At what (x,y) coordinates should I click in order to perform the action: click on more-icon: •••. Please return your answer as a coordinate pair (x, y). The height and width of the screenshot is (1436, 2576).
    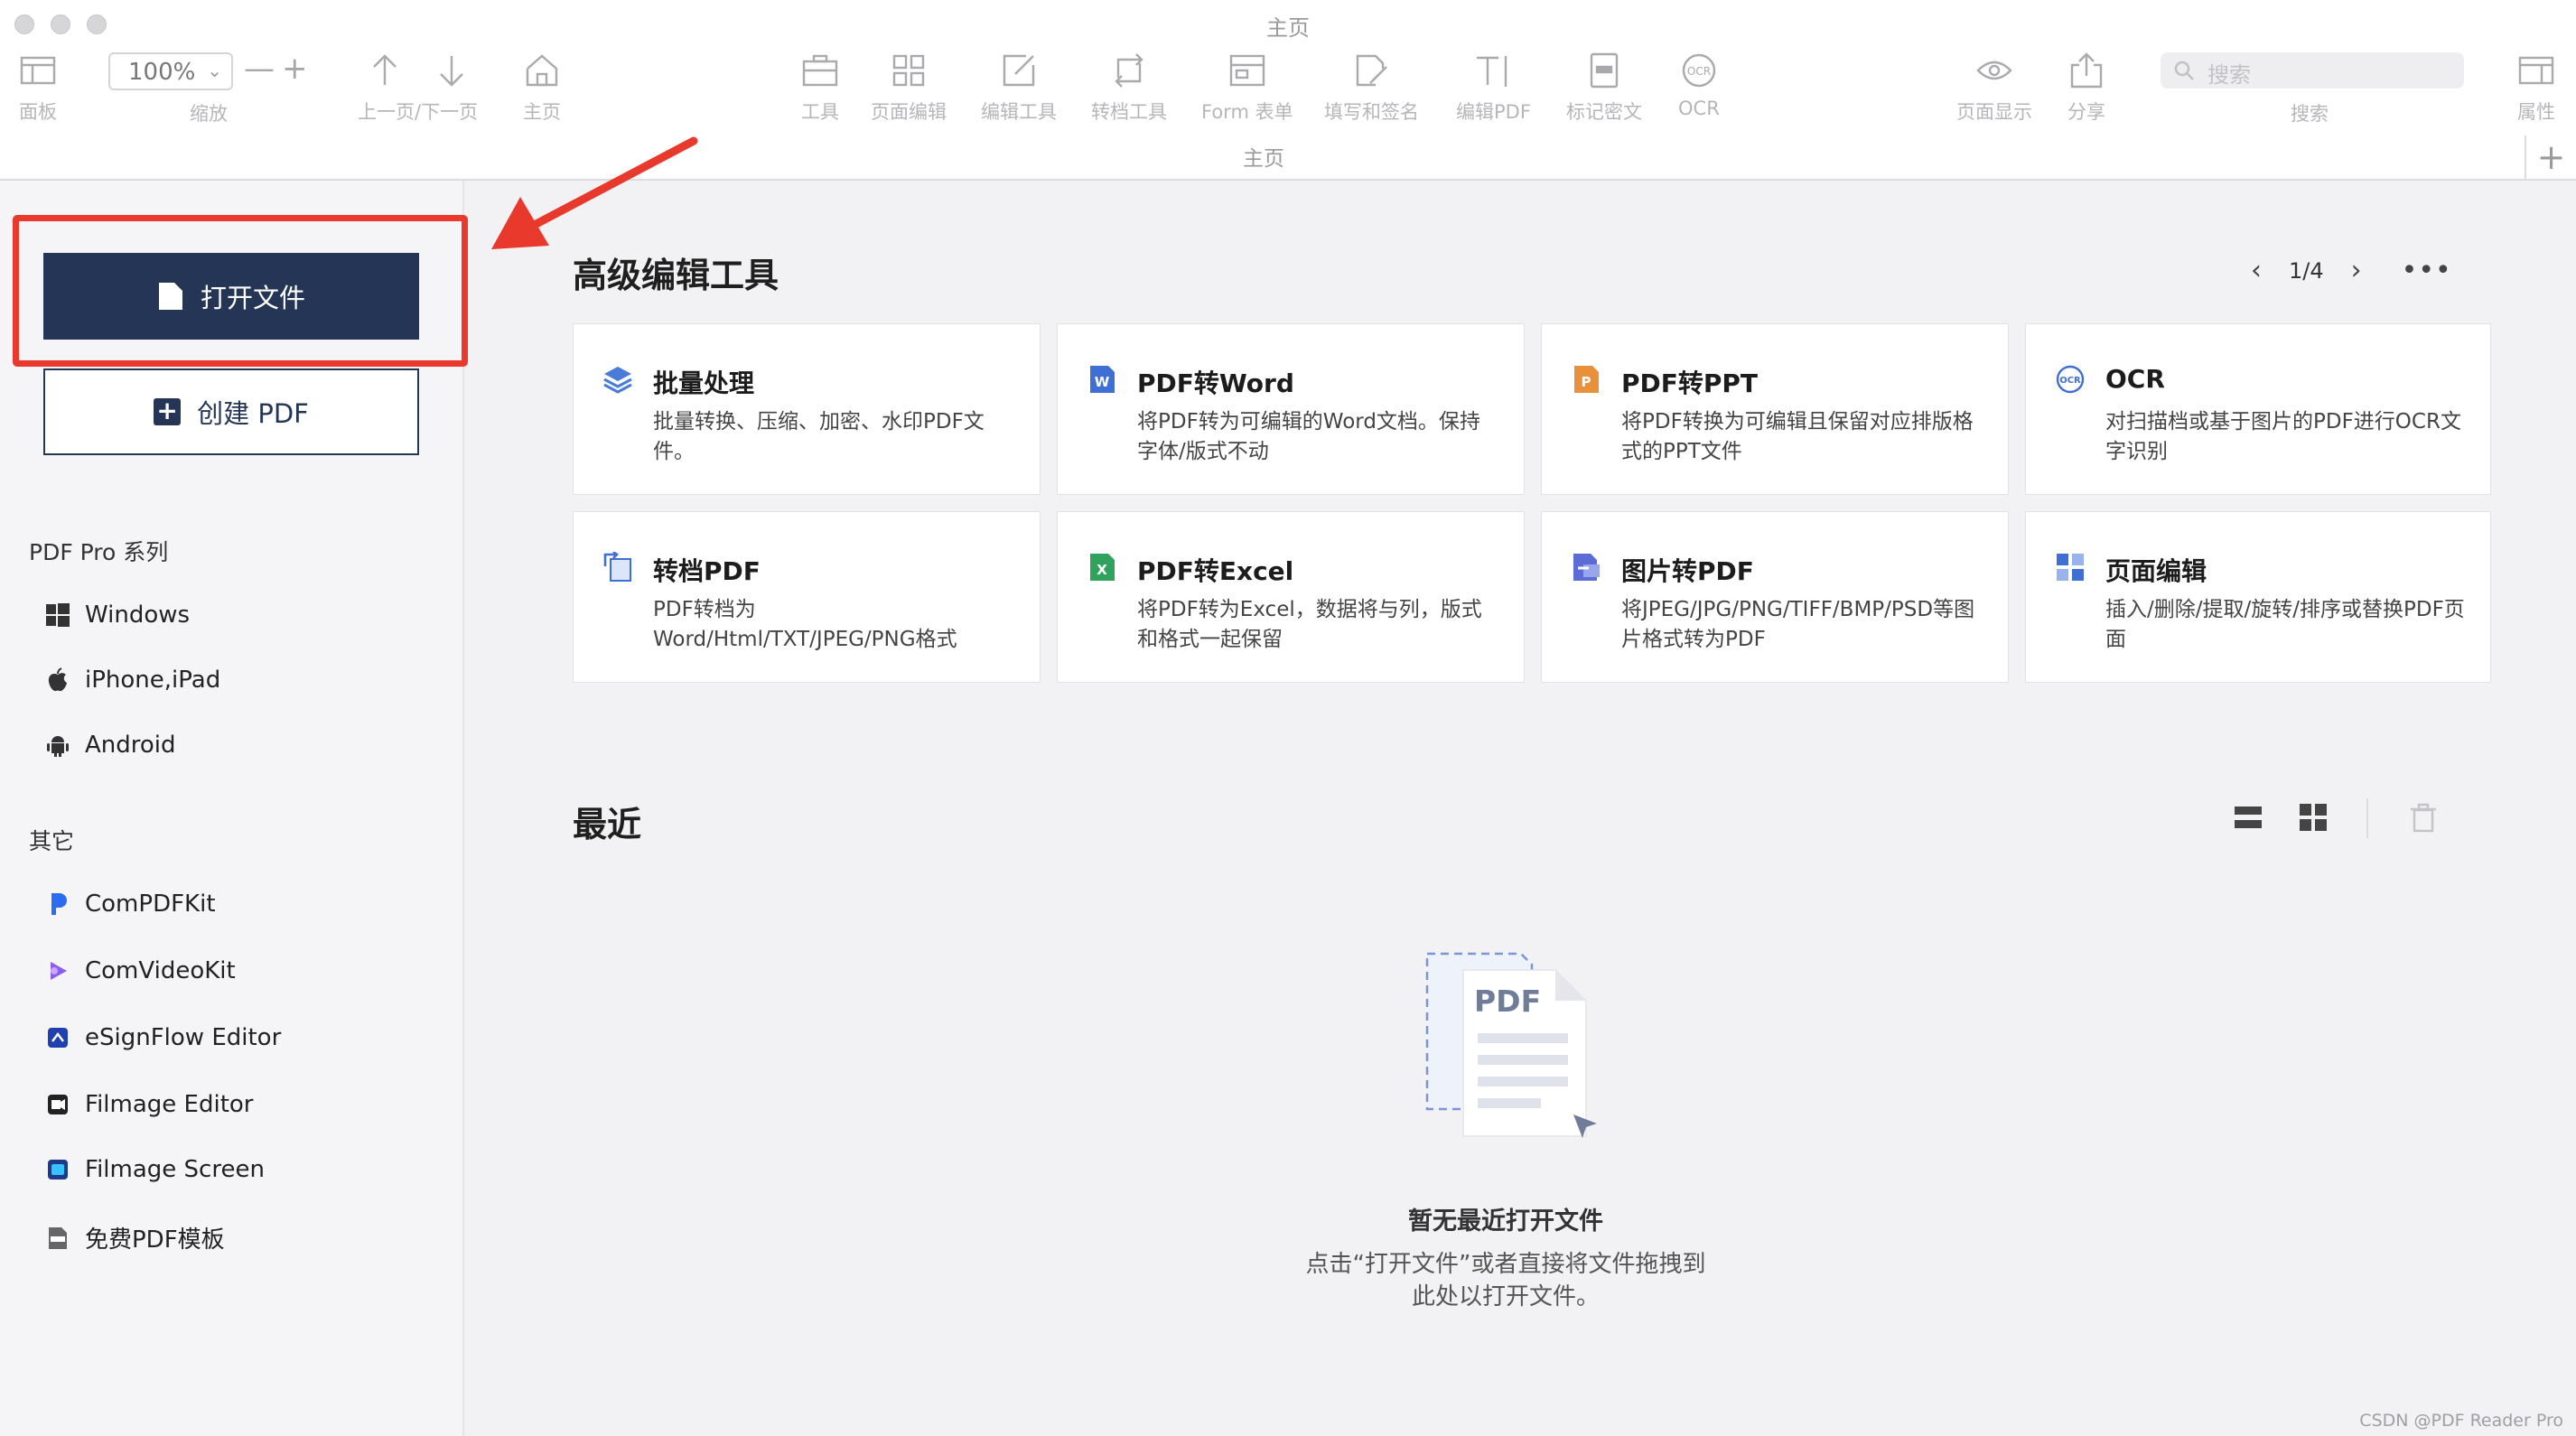
    Looking at the image, I should click on (2427, 270).